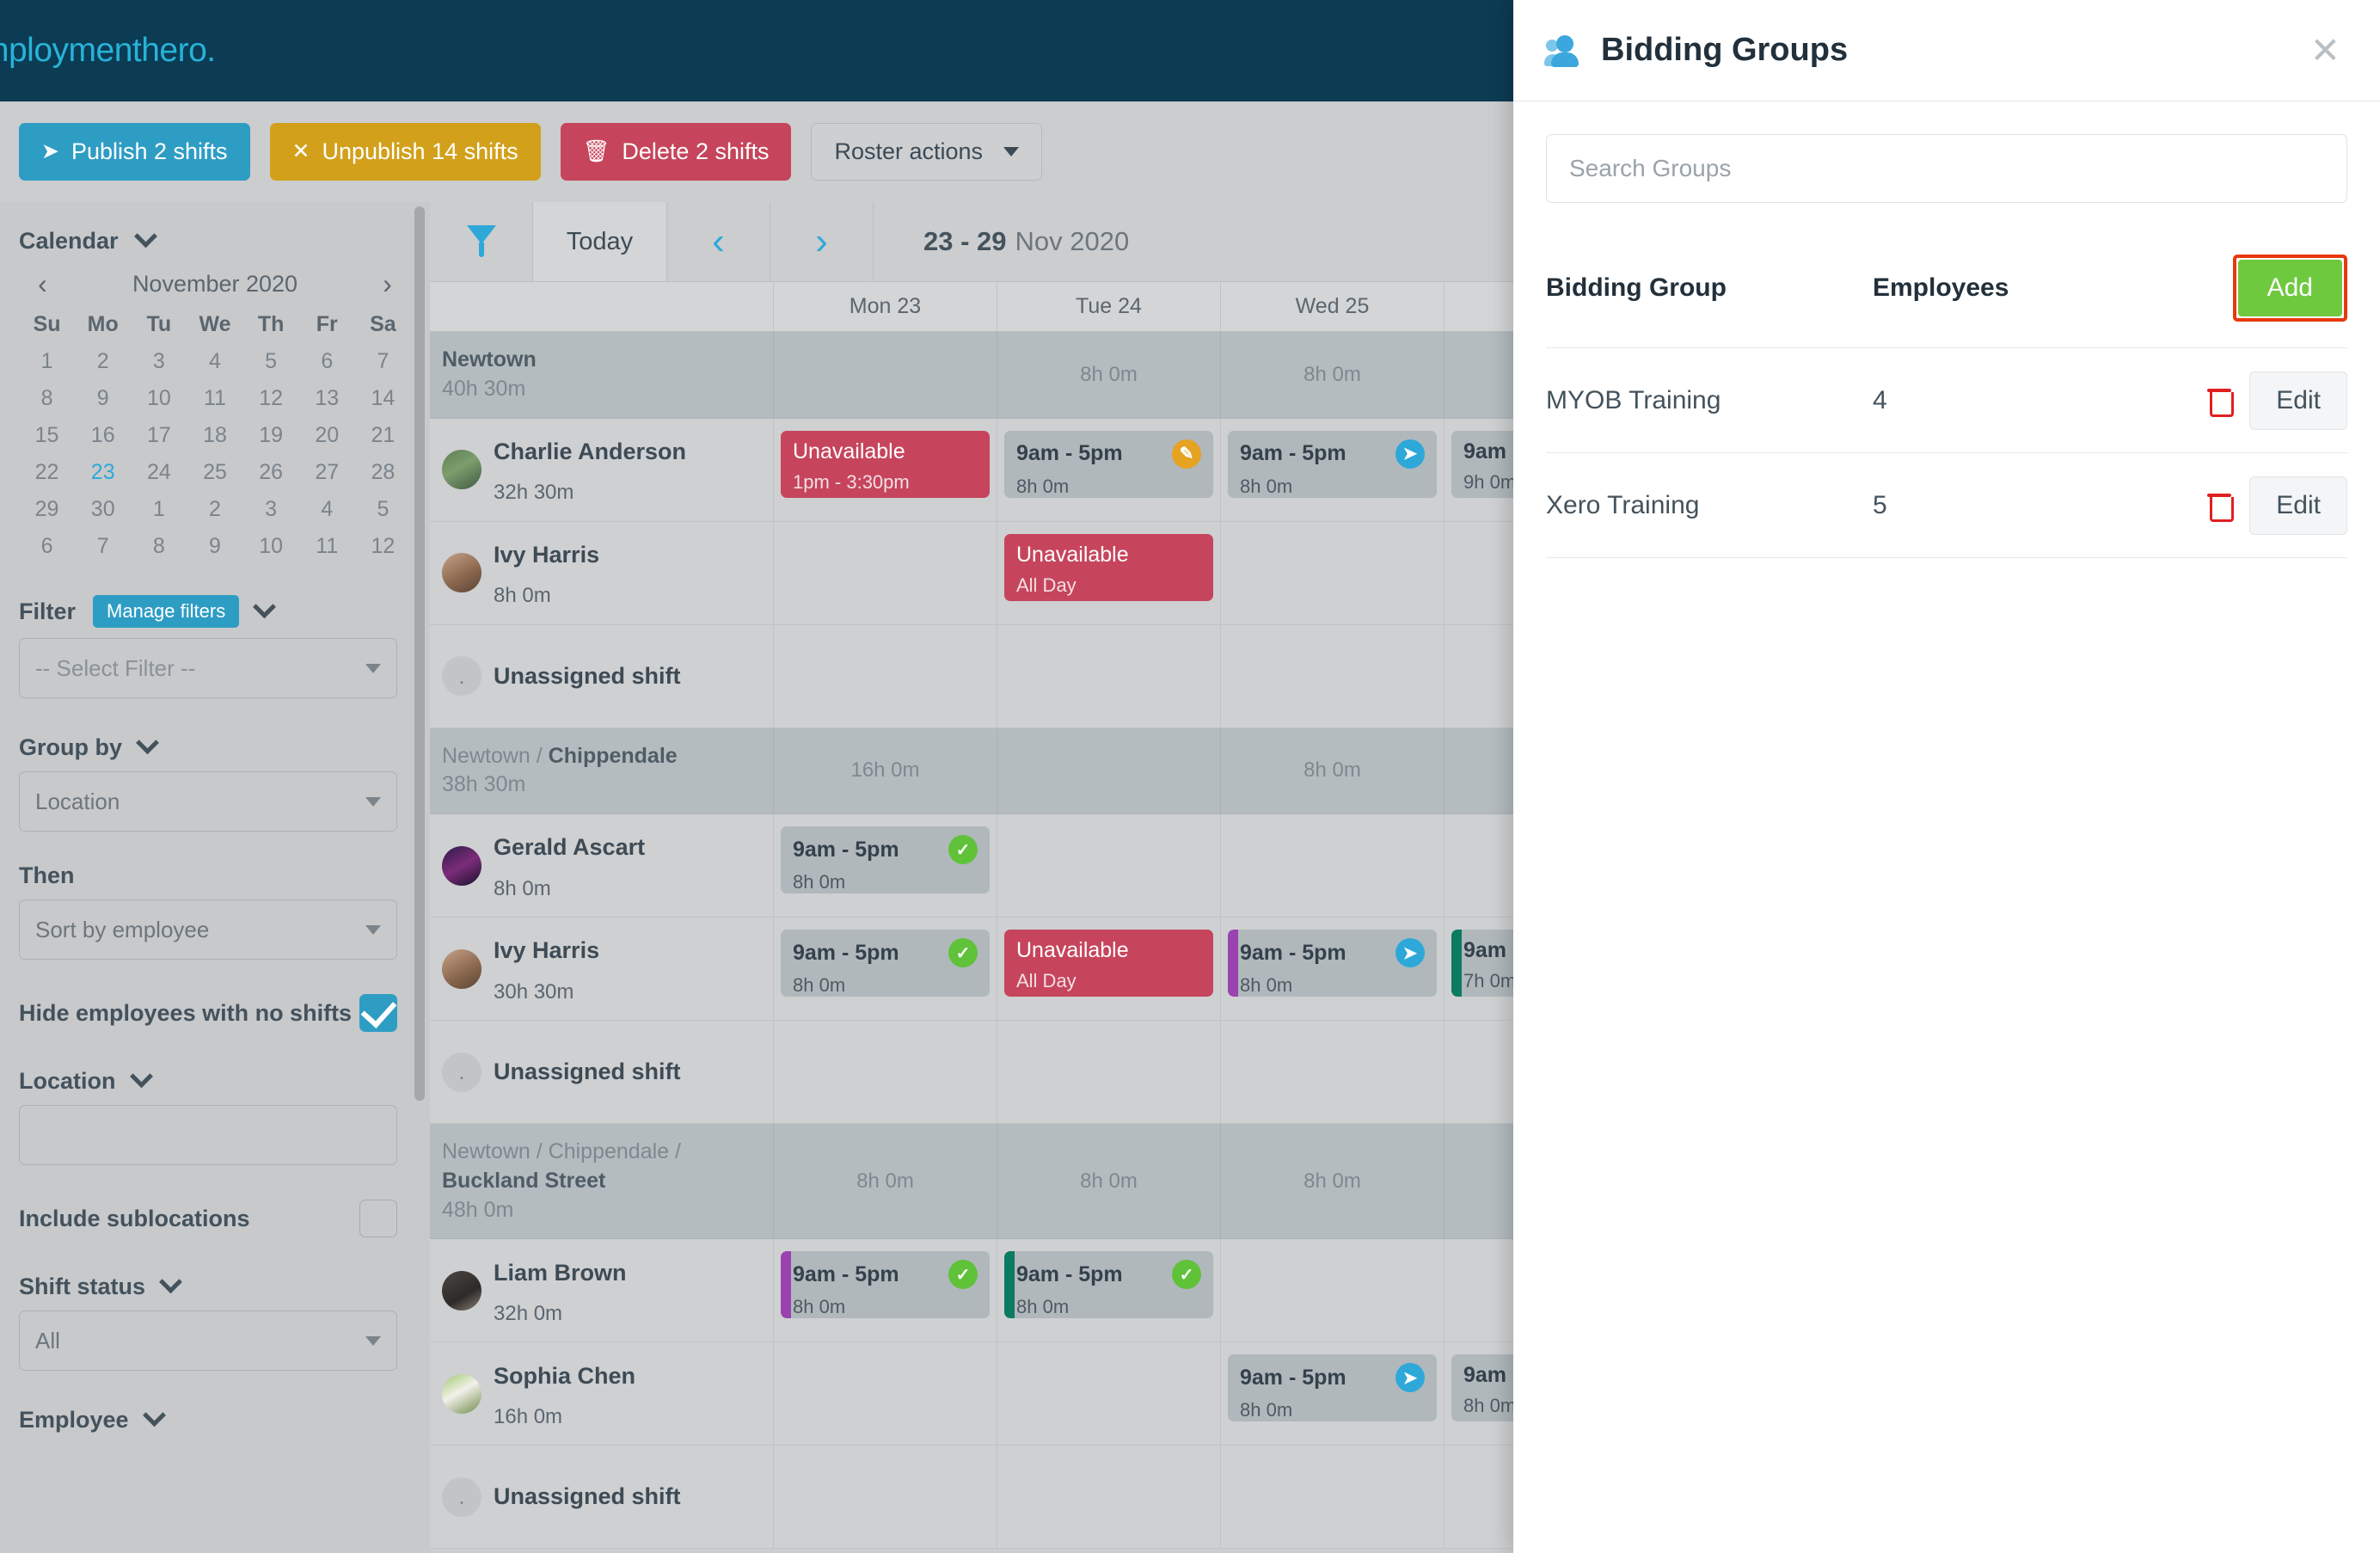 The image size is (2380, 1553). Describe the element at coordinates (271, 509) in the screenshot. I see `calendar-day: 3` at that location.